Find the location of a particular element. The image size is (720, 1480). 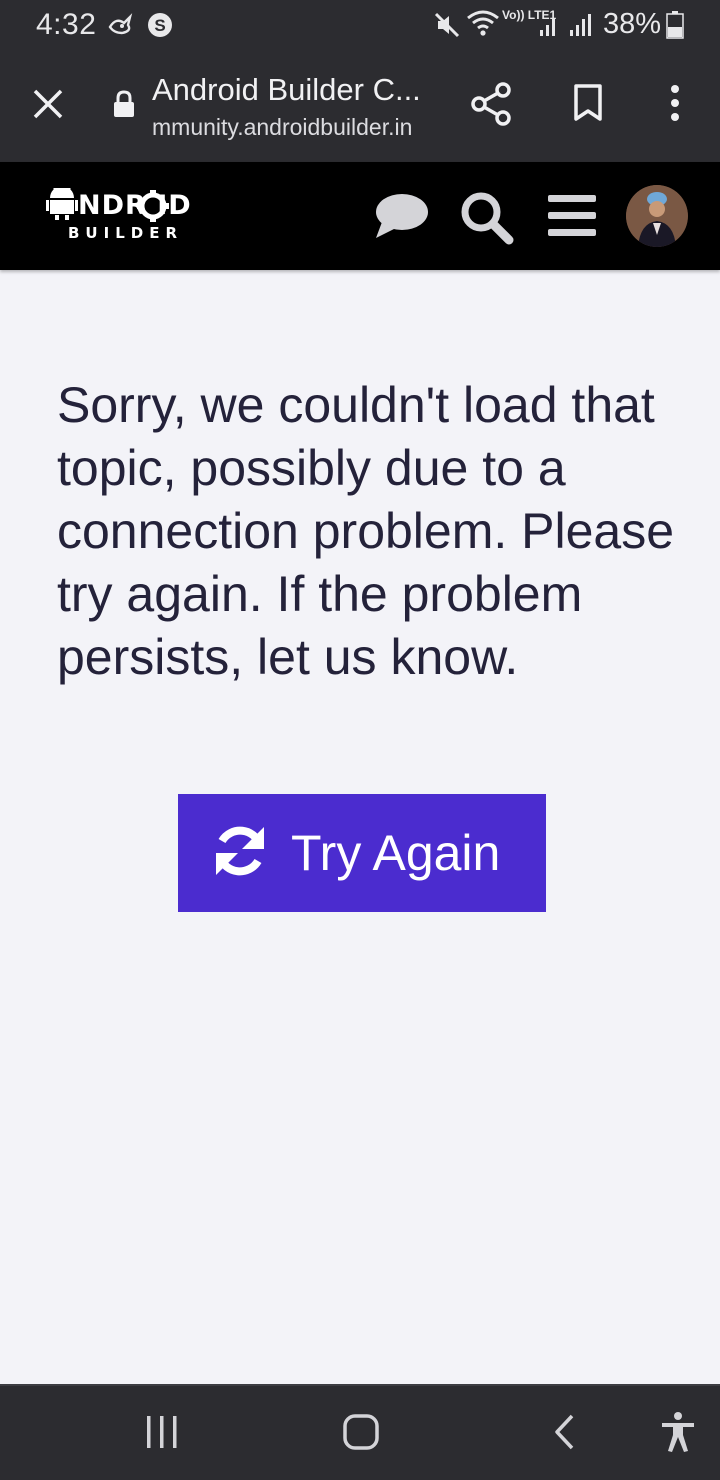

home-icon is located at coordinates (361, 1434).